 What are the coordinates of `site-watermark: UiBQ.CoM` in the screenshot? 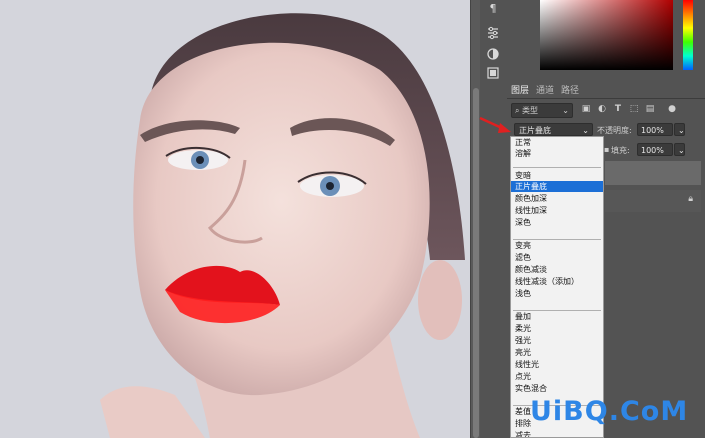 It's located at (609, 411).